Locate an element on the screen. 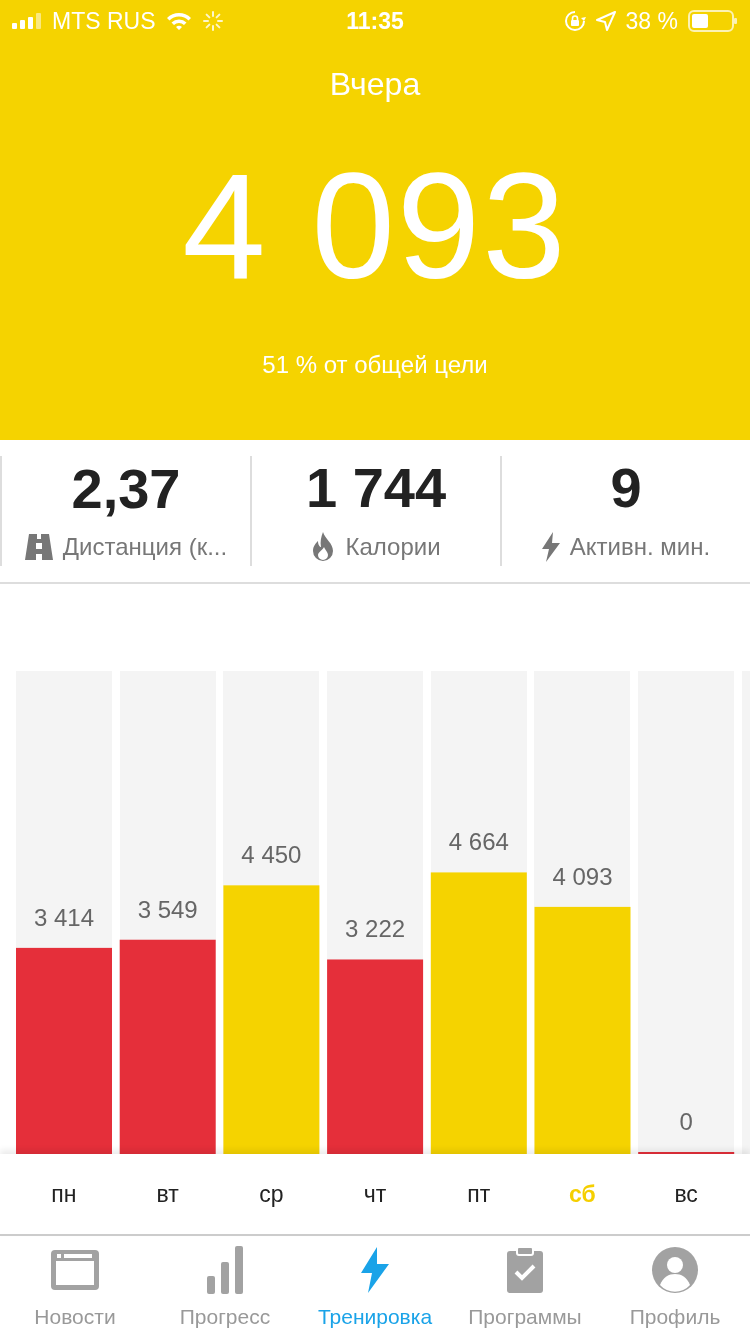 The image size is (750, 1334). stat-value: 2,37 is located at coordinates (126, 489).